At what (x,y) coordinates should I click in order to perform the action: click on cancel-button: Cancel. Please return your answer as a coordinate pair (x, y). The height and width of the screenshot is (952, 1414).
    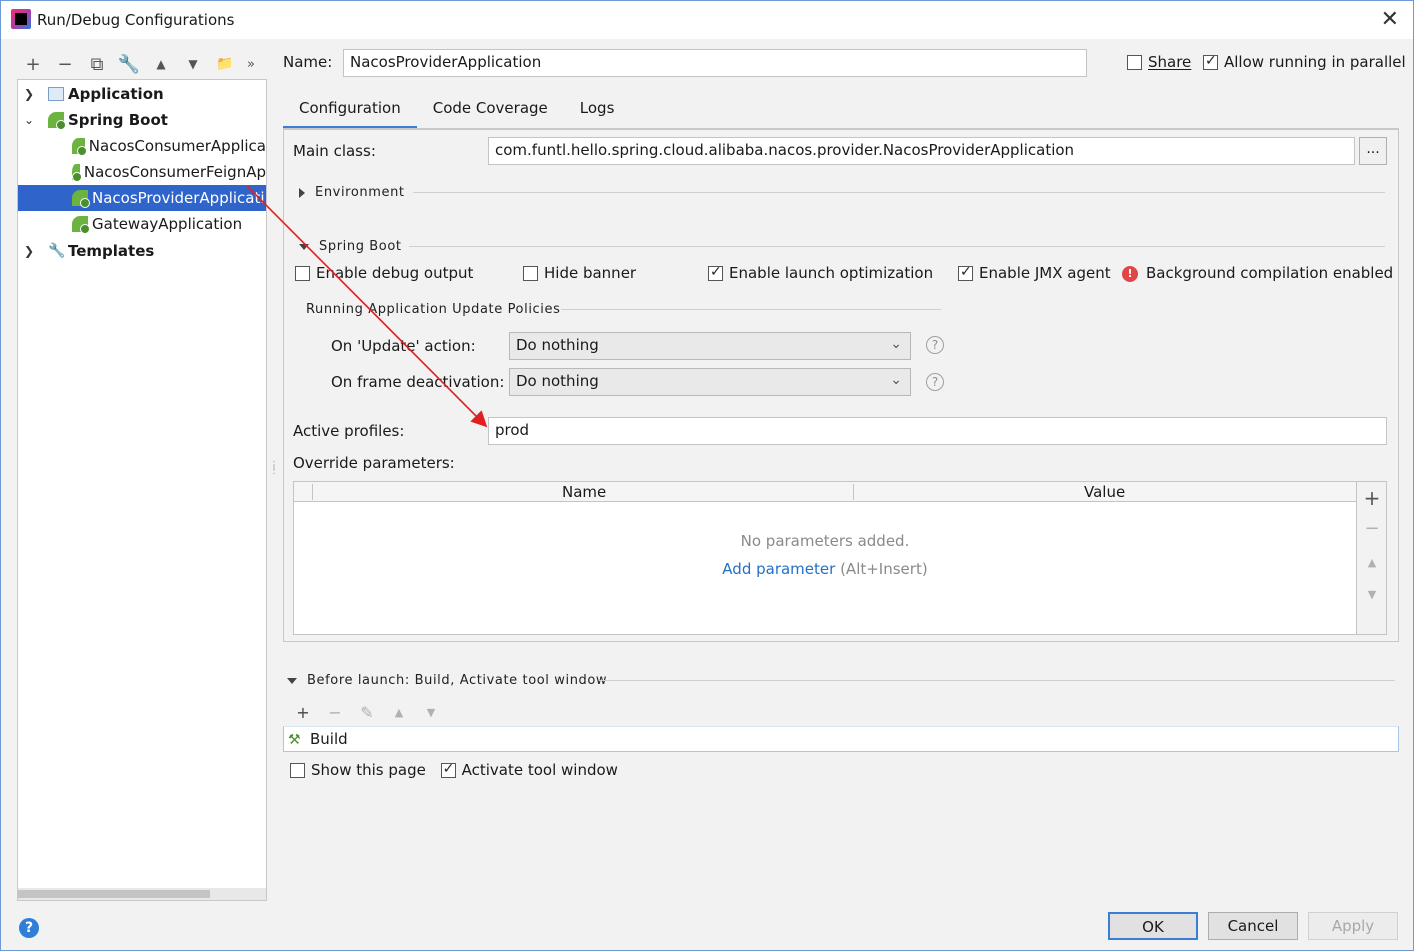
    Looking at the image, I should click on (1253, 926).